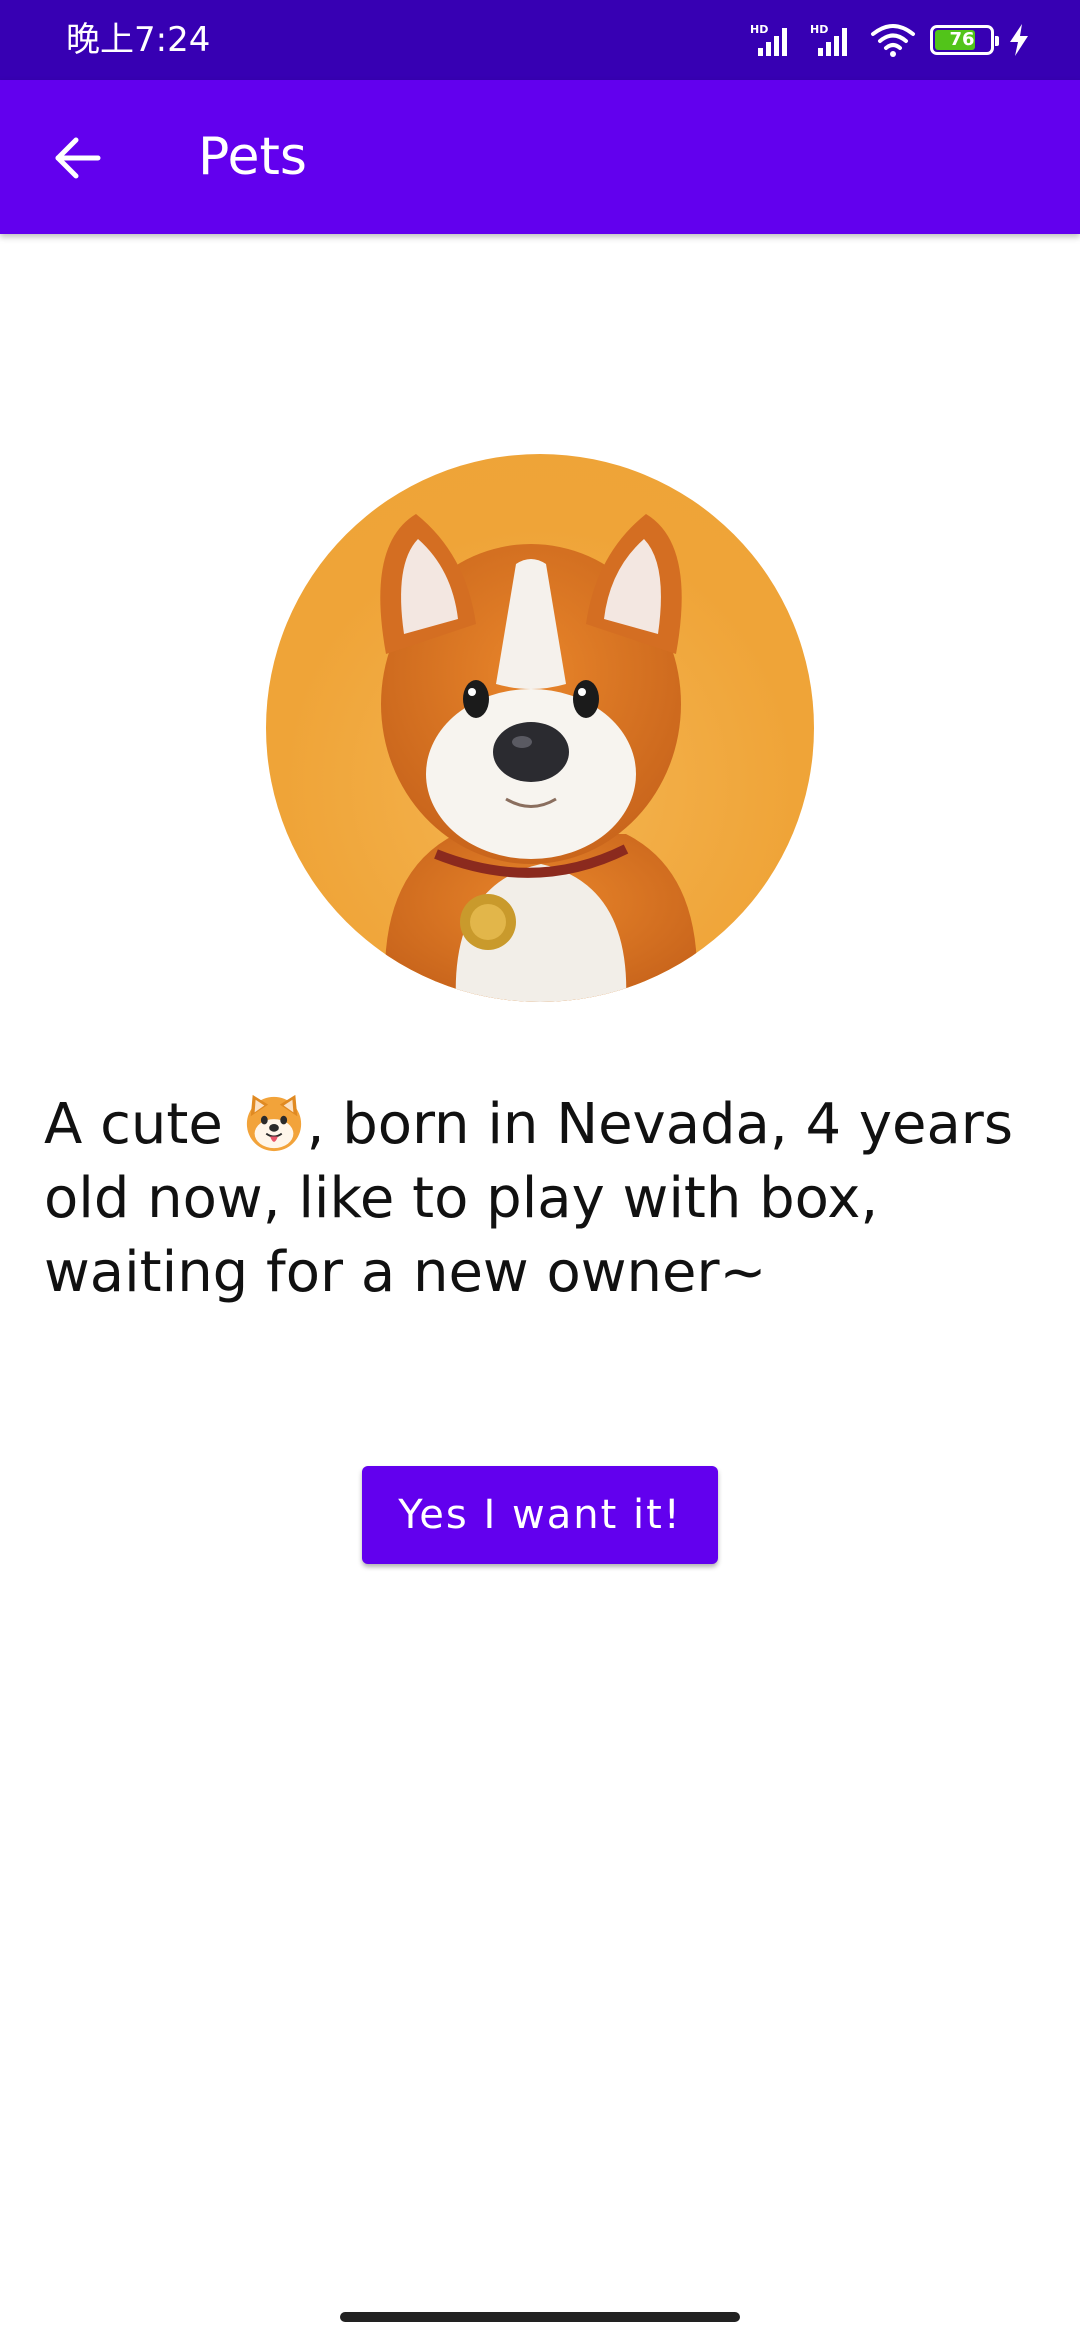 This screenshot has height=2340, width=1080. I want to click on back-button, so click(78, 158).